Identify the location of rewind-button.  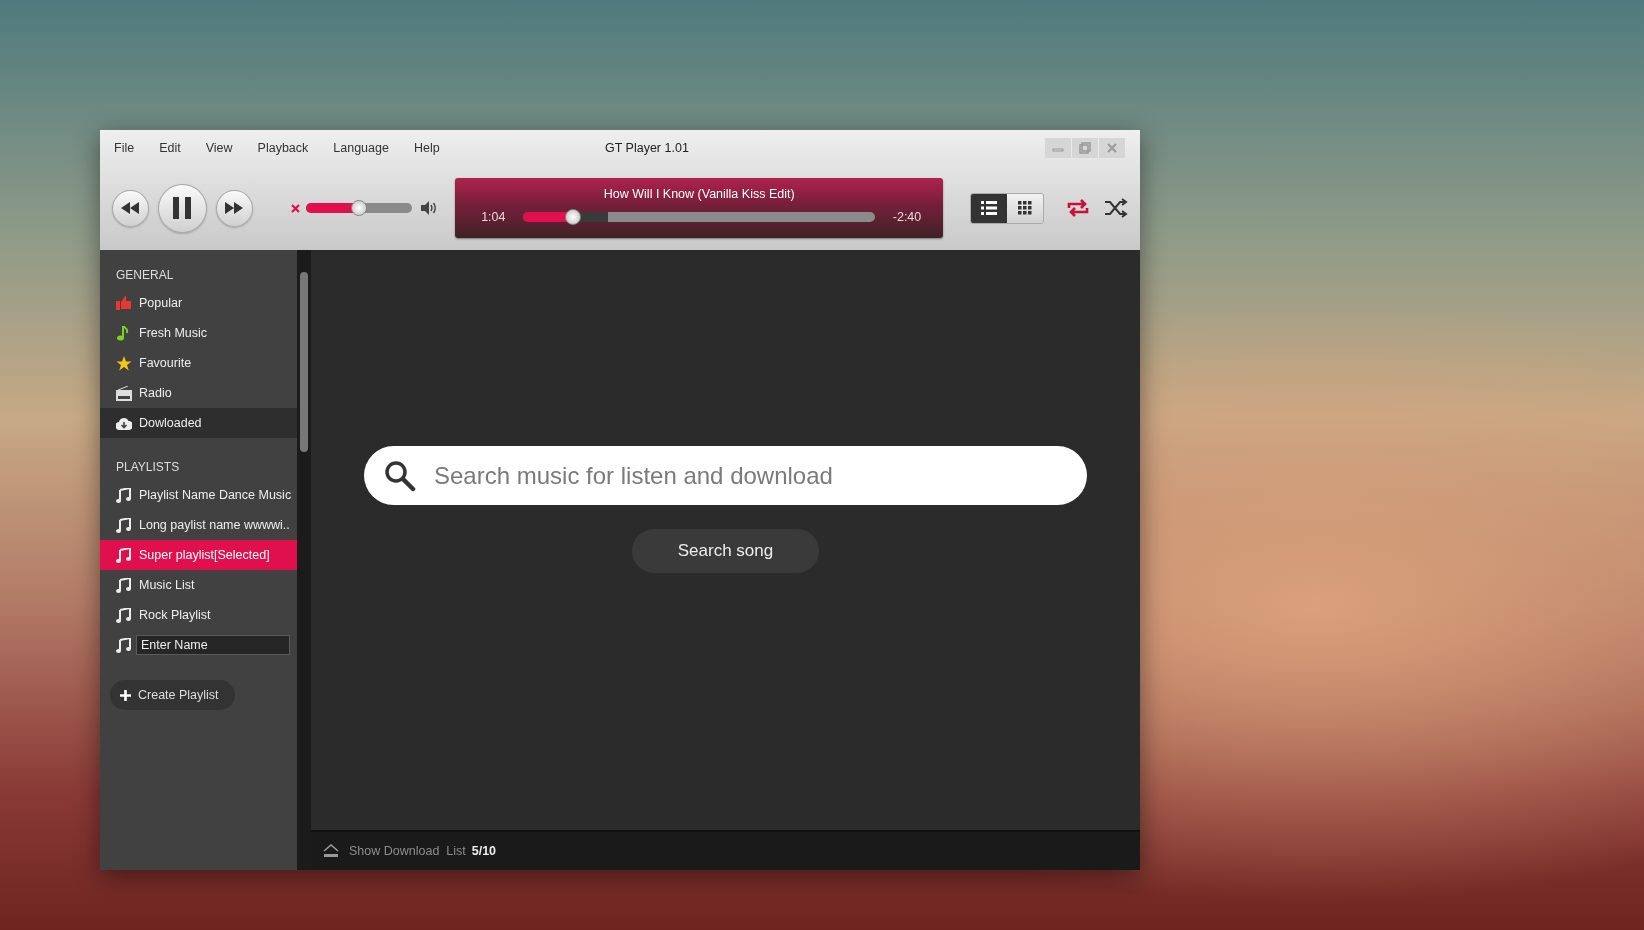
(130, 208).